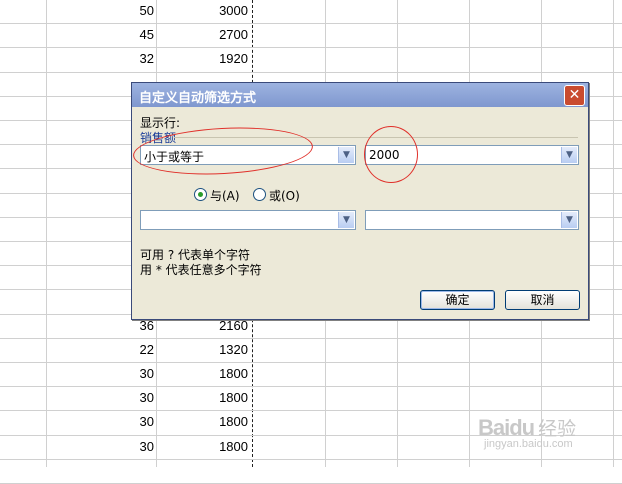 The width and height of the screenshot is (622, 484). I want to click on close-button: ✕, so click(574, 95).